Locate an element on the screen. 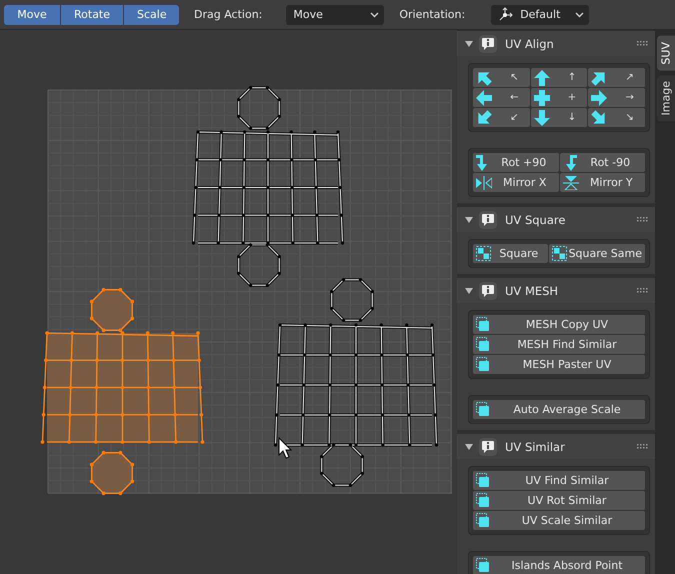  tool-button: UV Find Similar is located at coordinates (559, 480).